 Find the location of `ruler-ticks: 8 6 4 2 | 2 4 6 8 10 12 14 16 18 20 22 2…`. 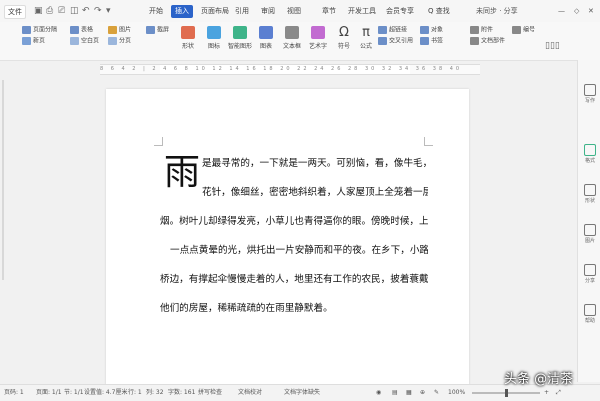

ruler-ticks: 8 6 4 2 | 2 4 6 8 10 12 14 16 18 20 22 2… is located at coordinates (281, 69).